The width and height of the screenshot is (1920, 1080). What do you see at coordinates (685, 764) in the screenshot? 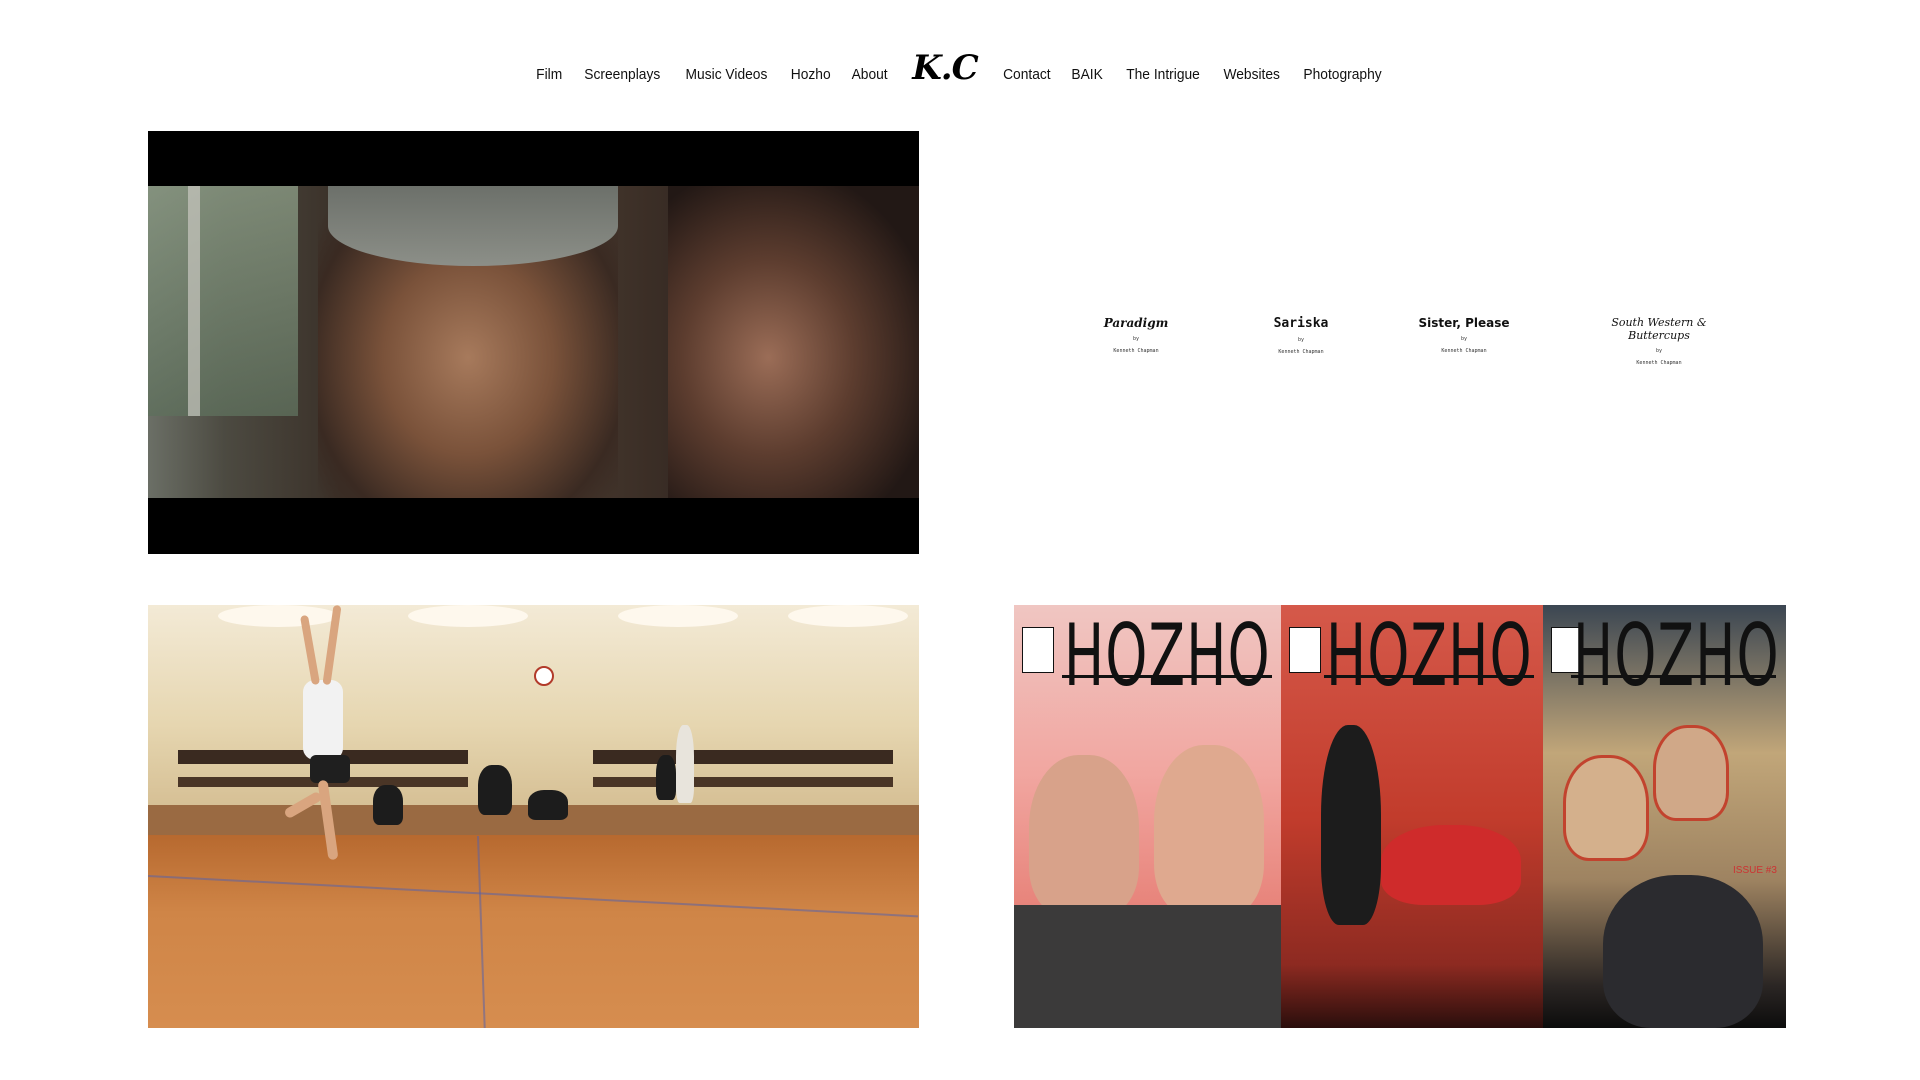
I see `standing-dancer` at bounding box center [685, 764].